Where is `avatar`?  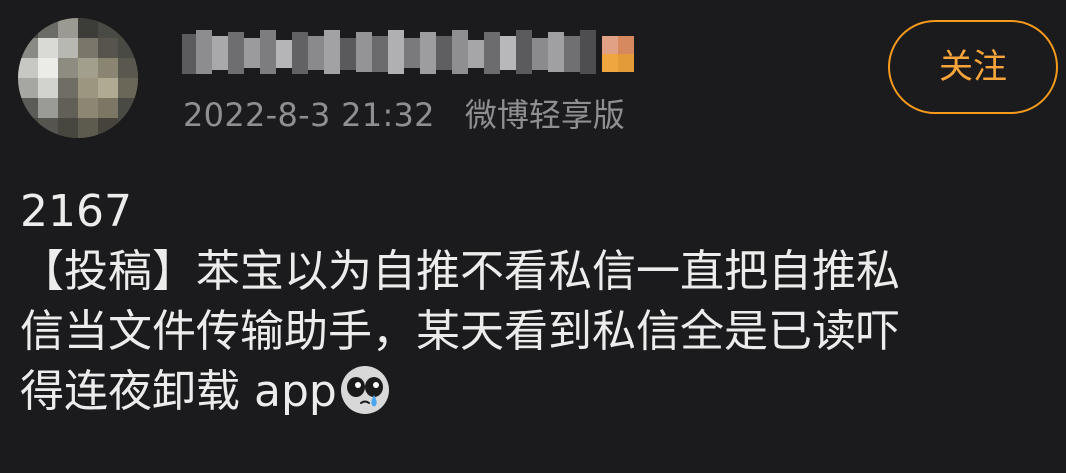
avatar is located at coordinates (78, 78).